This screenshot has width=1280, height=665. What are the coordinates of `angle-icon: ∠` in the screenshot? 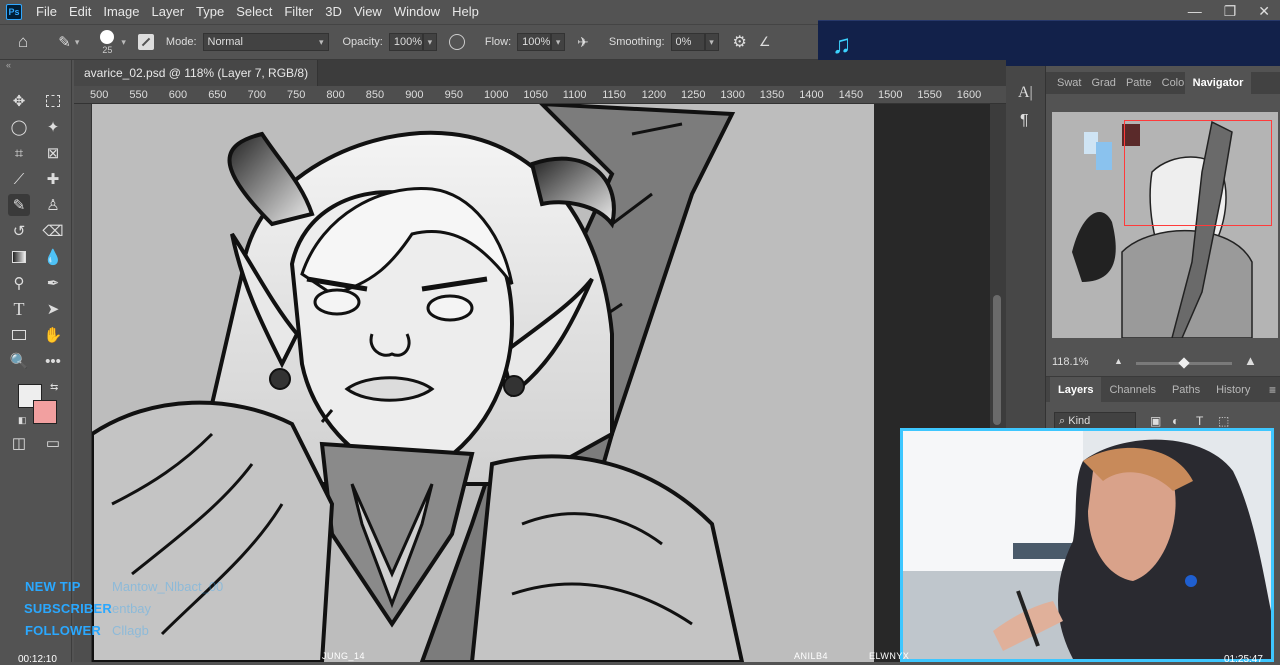 It's located at (765, 42).